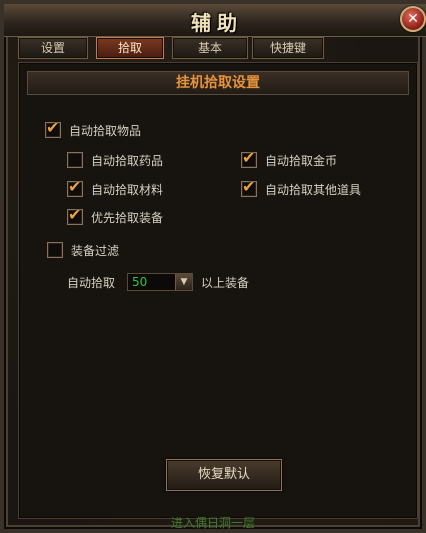 This screenshot has height=533, width=426. I want to click on option-auto-pick-materials: ✔ 自动拾取材料, so click(115, 188).